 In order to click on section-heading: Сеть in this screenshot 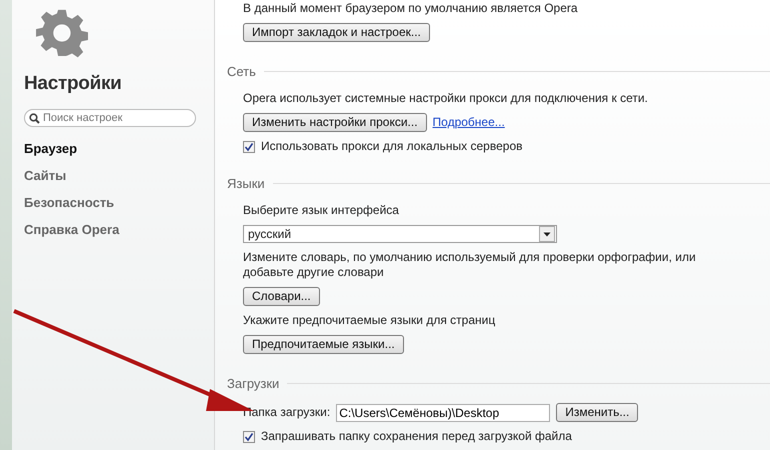, I will do `click(241, 71)`.